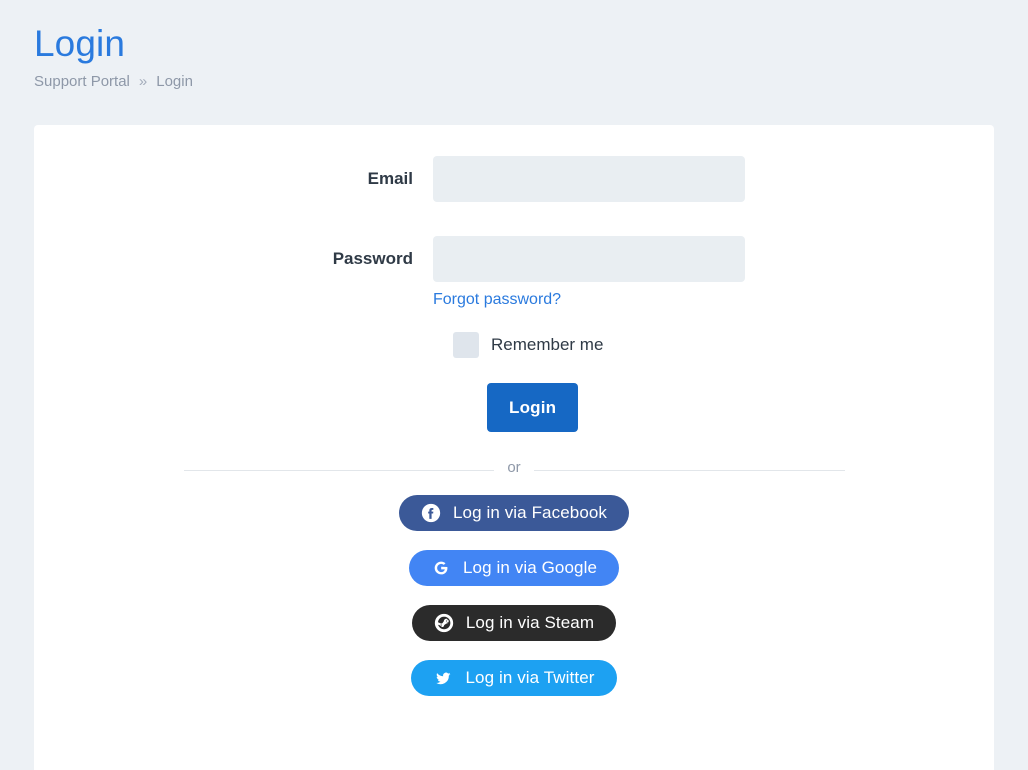 The height and width of the screenshot is (770, 1028). Describe the element at coordinates (531, 82) in the screenshot. I see `breadcrumb: Support Portal » Login` at that location.